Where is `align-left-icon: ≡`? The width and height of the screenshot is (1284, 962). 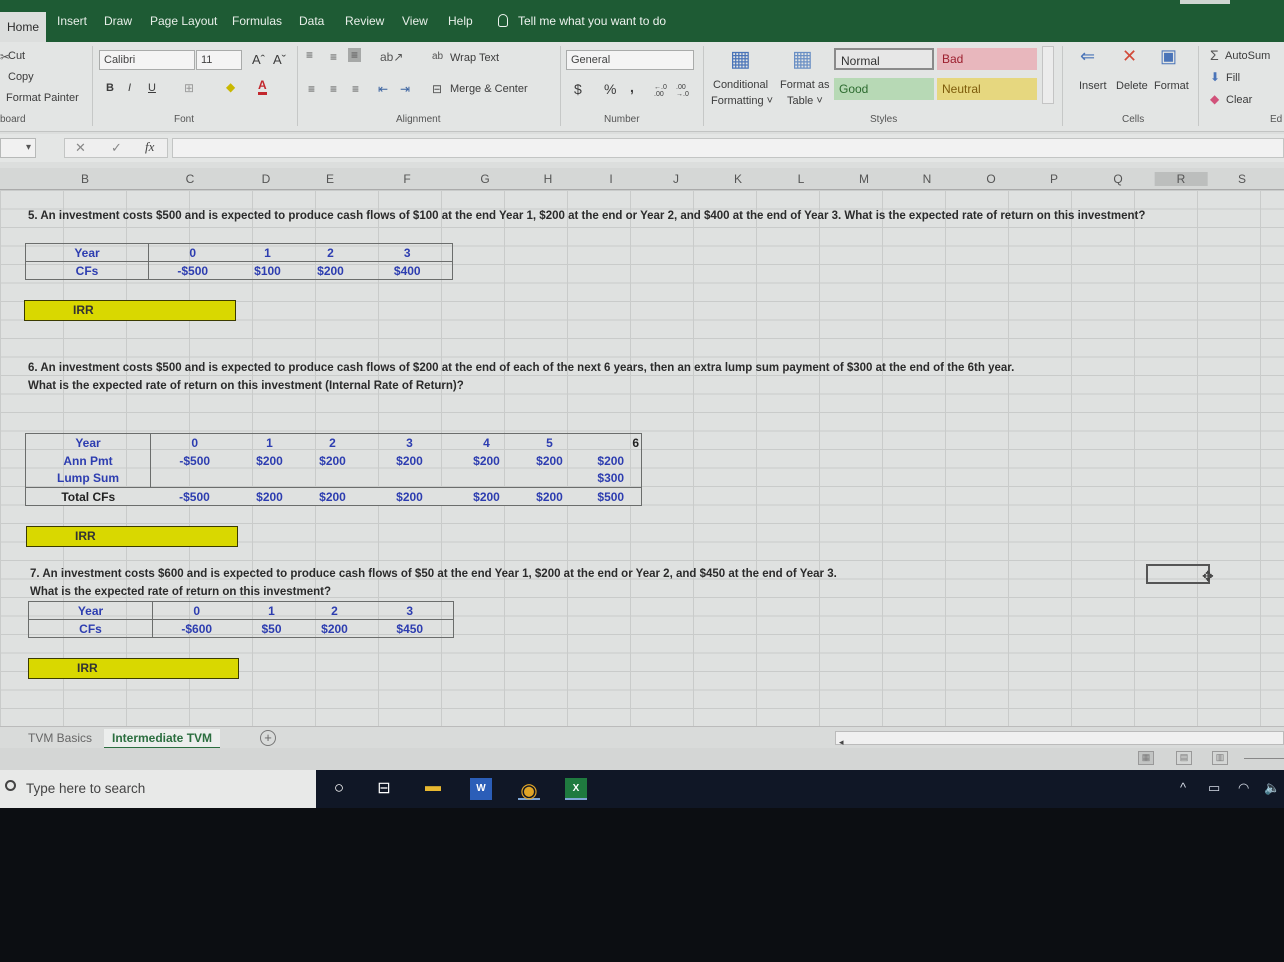
align-left-icon: ≡ is located at coordinates (311, 89).